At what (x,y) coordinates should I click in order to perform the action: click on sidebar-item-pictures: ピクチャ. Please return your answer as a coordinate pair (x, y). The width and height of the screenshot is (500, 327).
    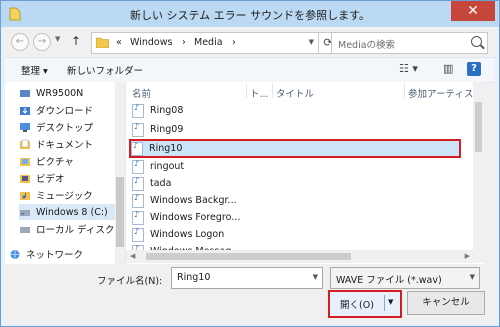
    Looking at the image, I should click on (71, 161).